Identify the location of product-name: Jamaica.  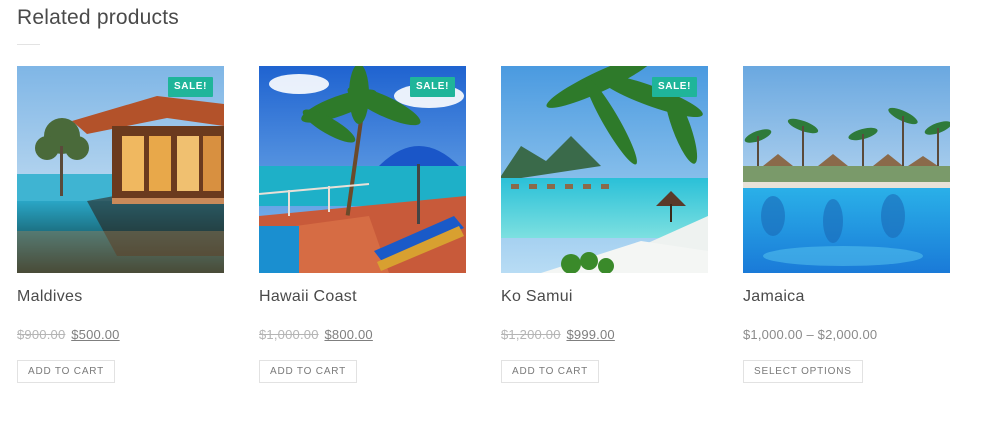
(846, 298).